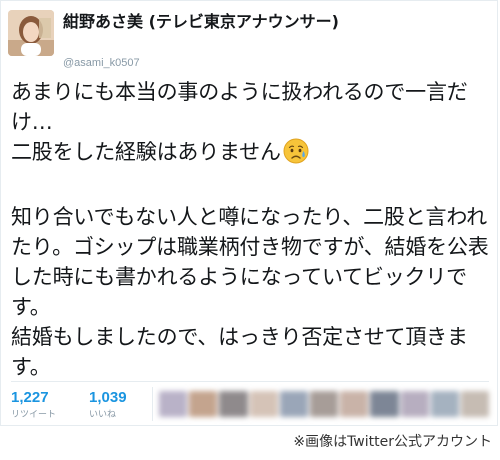 The width and height of the screenshot is (500, 460). What do you see at coordinates (250, 381) in the screenshot?
I see `stats-divider` at bounding box center [250, 381].